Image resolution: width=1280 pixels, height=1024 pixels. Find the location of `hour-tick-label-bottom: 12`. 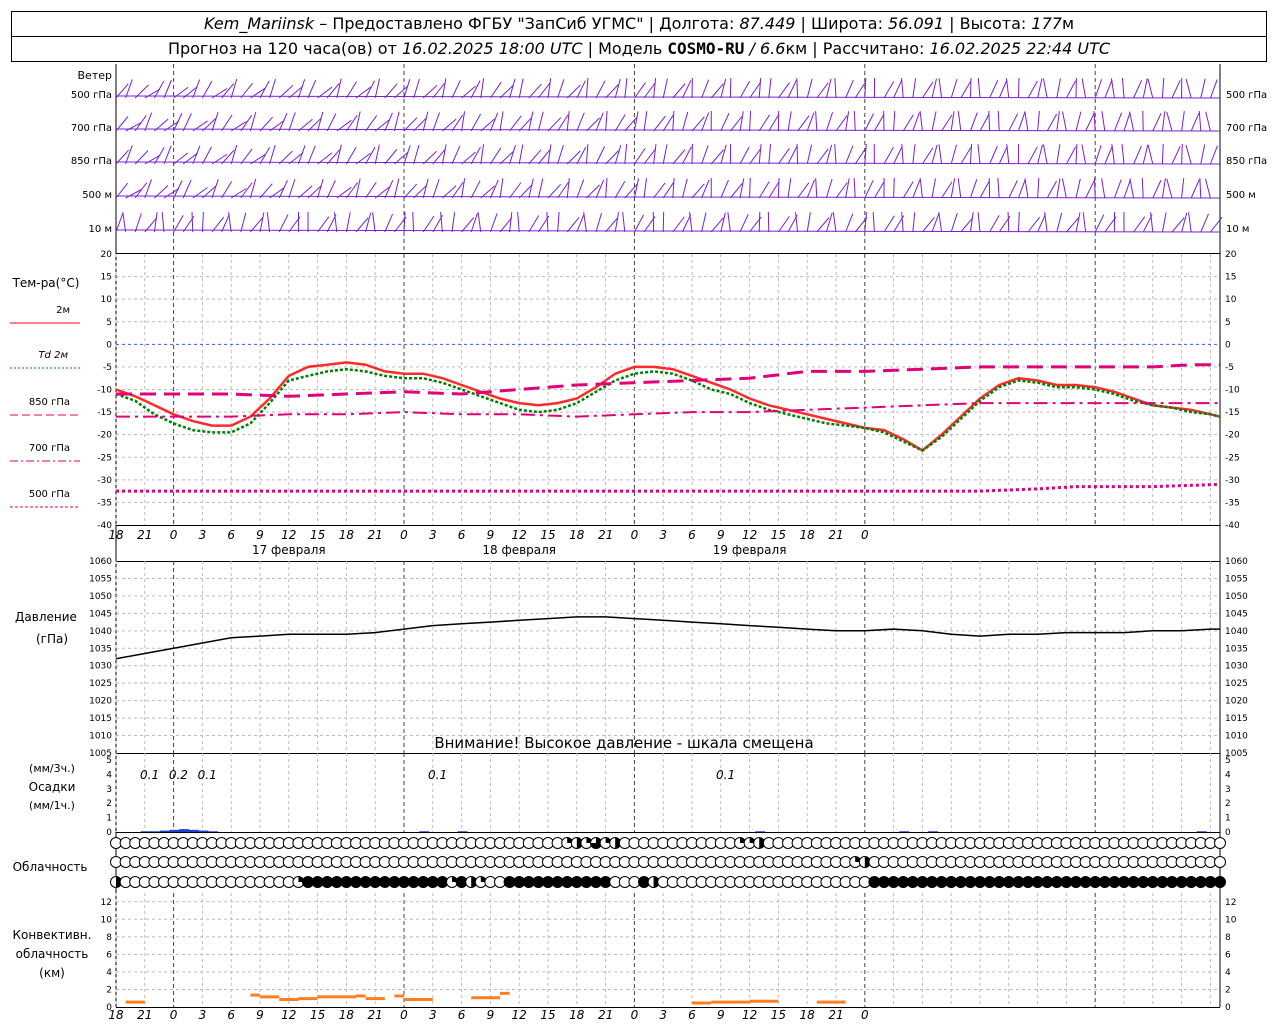

hour-tick-label-bottom: 12 is located at coordinates (288, 1015).